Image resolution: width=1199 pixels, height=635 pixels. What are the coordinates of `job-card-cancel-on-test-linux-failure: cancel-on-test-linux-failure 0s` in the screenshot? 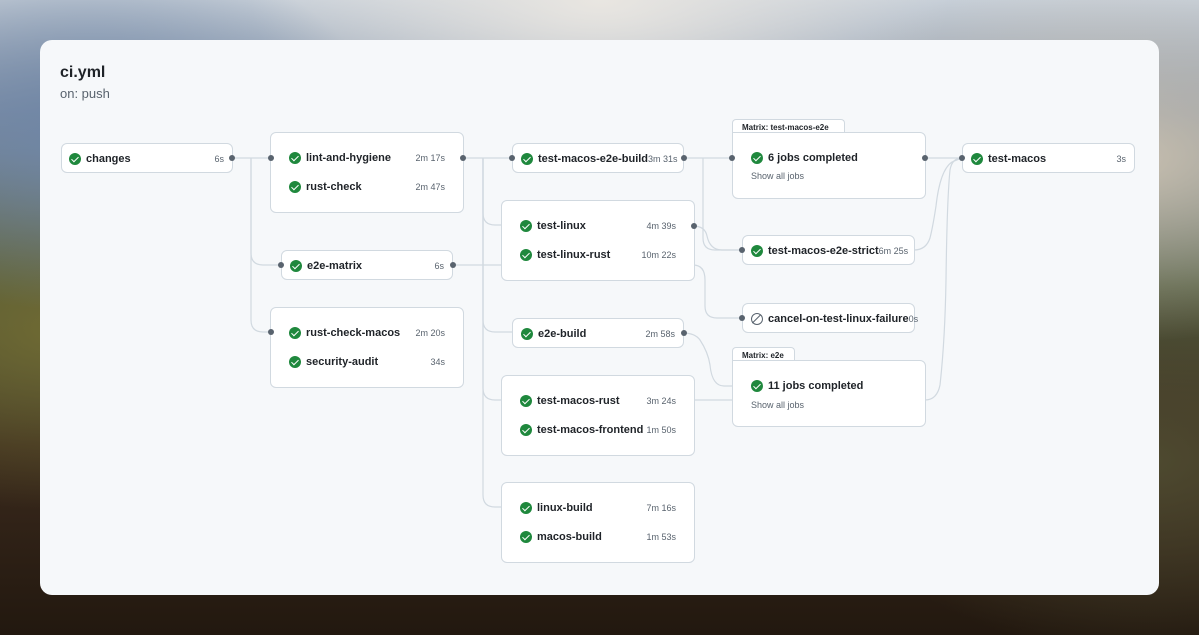 It's located at (830, 318).